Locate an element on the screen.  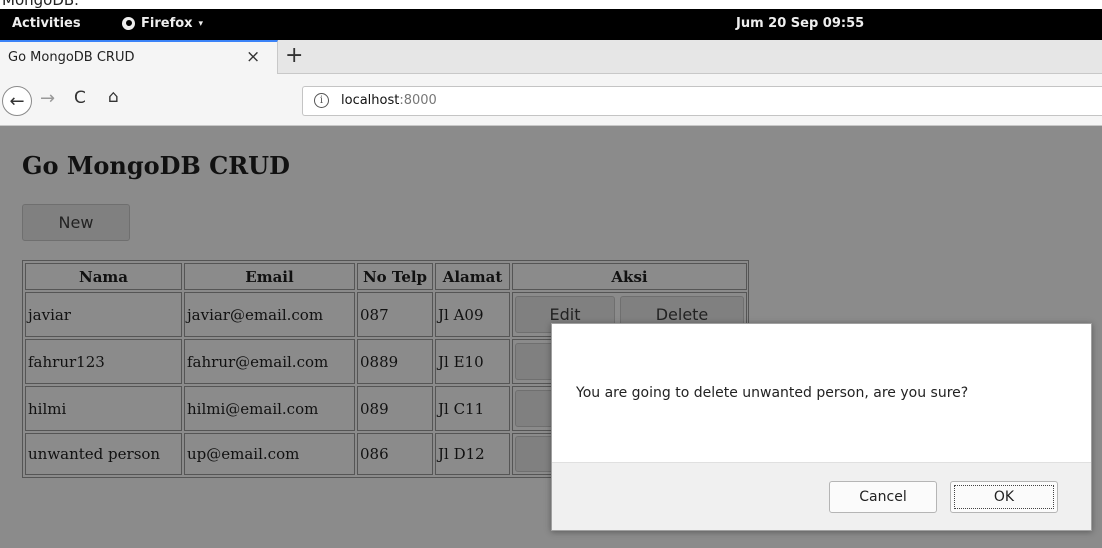
table-cell-email: javiar@email.com is located at coordinates (269, 314).